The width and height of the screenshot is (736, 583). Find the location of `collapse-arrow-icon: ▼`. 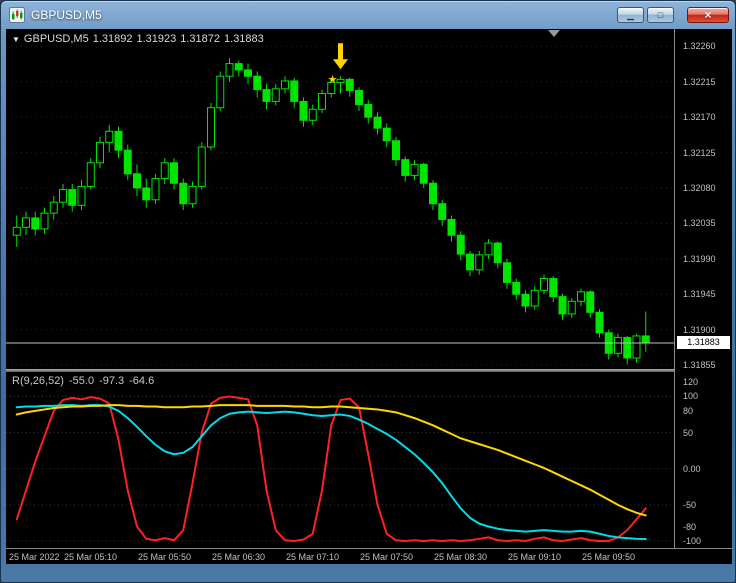

collapse-arrow-icon: ▼ is located at coordinates (16, 39).